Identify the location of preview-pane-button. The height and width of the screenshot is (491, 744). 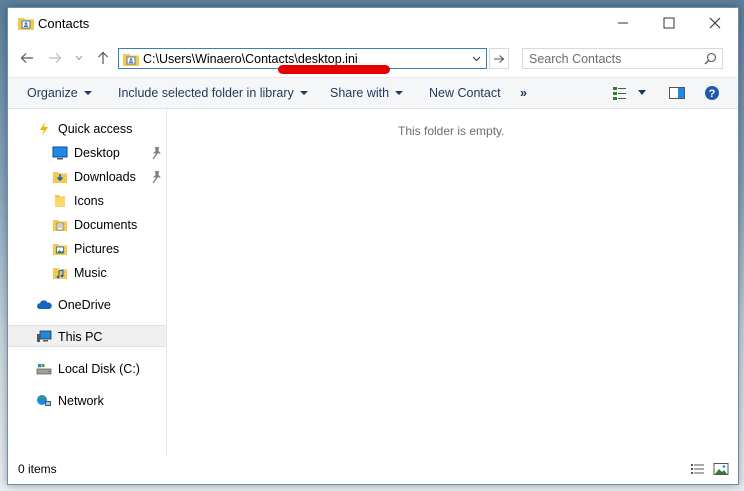
(677, 94).